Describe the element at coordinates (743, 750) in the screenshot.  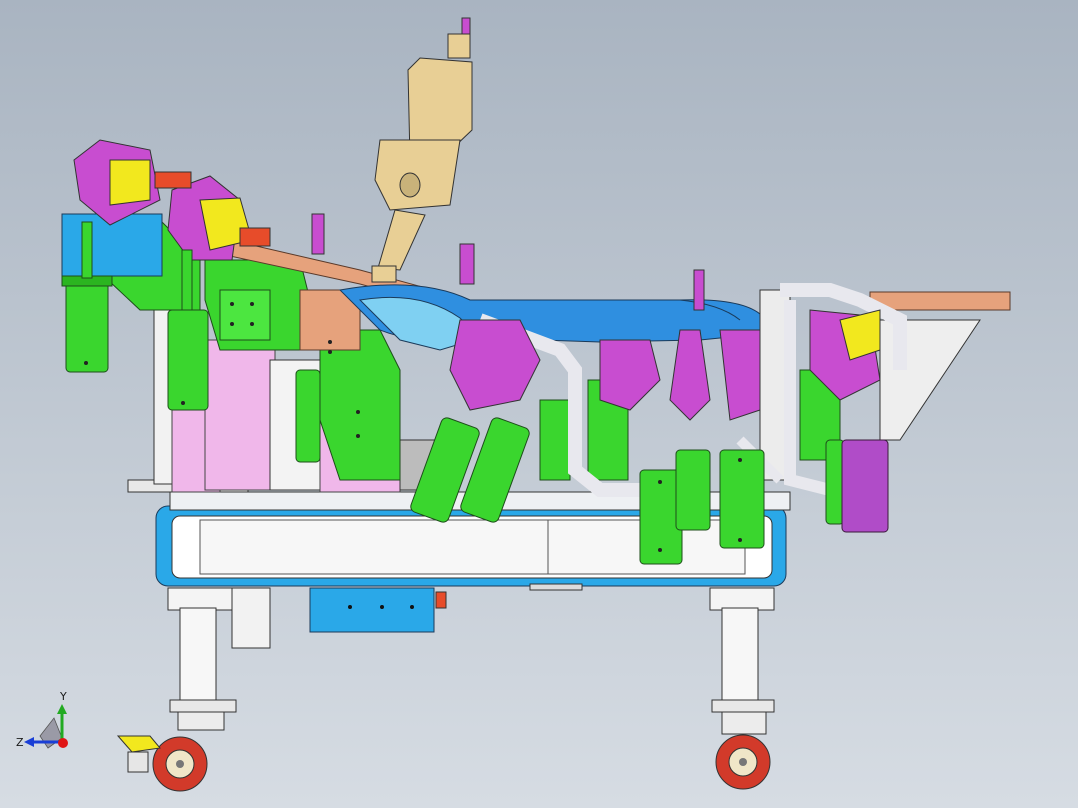
I see `caster-wheel-right` at that location.